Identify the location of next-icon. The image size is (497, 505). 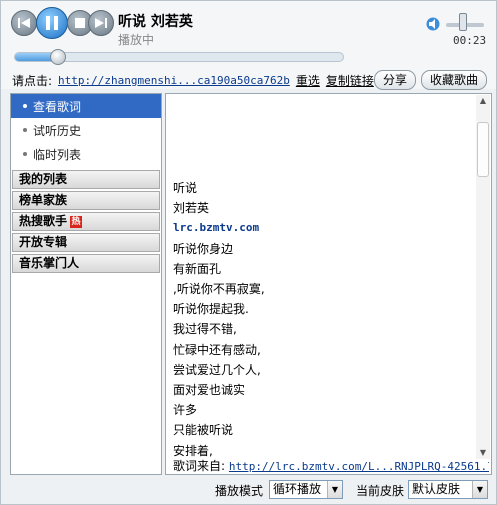
(101, 23).